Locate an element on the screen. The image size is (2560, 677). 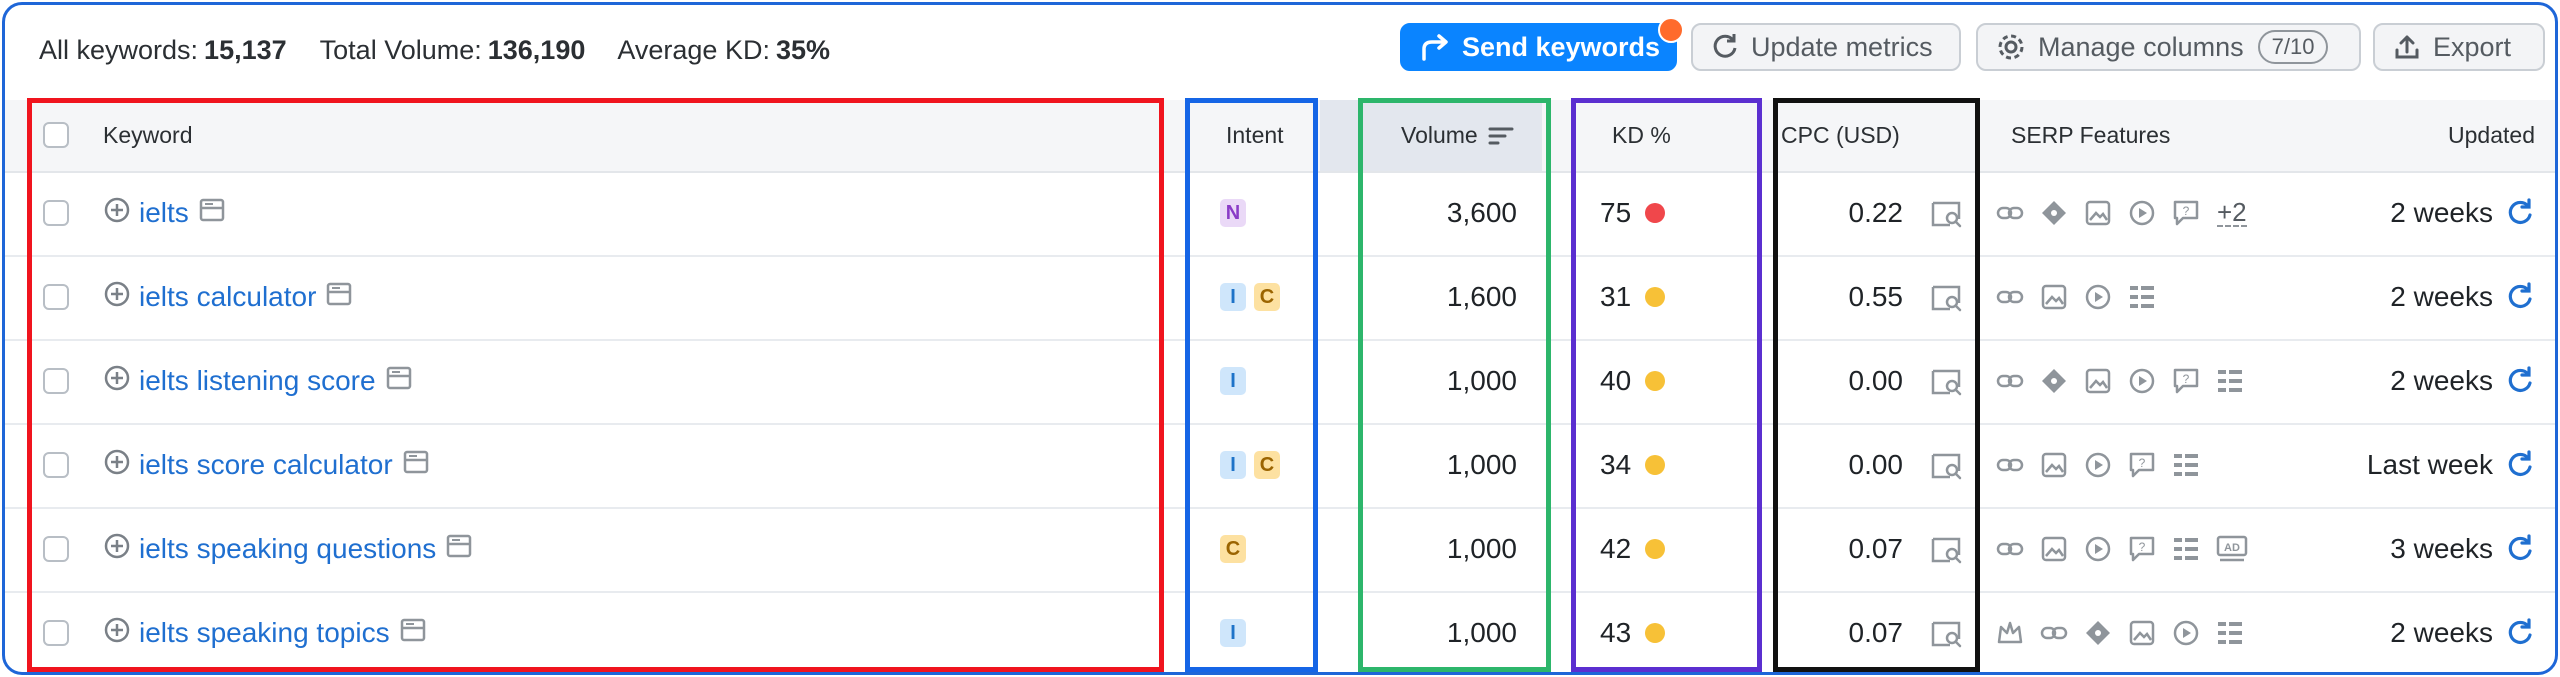
kd-difficulty-dot is located at coordinates (1655, 381).